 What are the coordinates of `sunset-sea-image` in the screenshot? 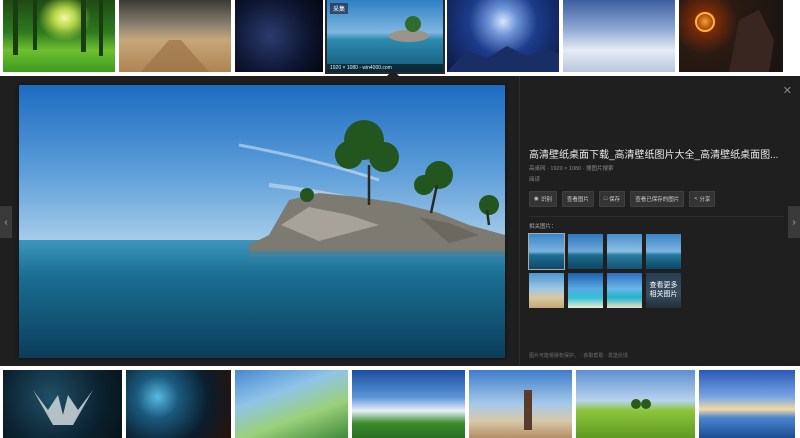 It's located at (747, 404).